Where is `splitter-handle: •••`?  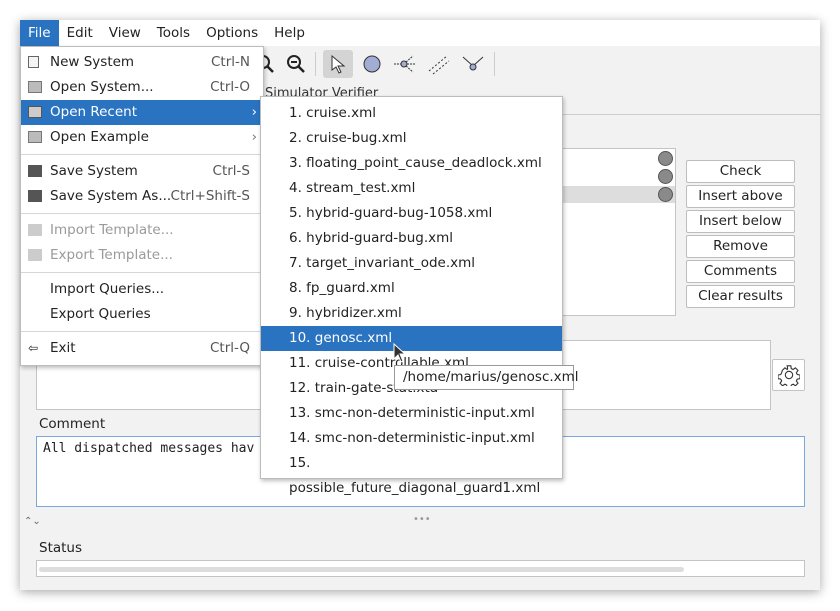
splitter-handle: ••• is located at coordinates (422, 519).